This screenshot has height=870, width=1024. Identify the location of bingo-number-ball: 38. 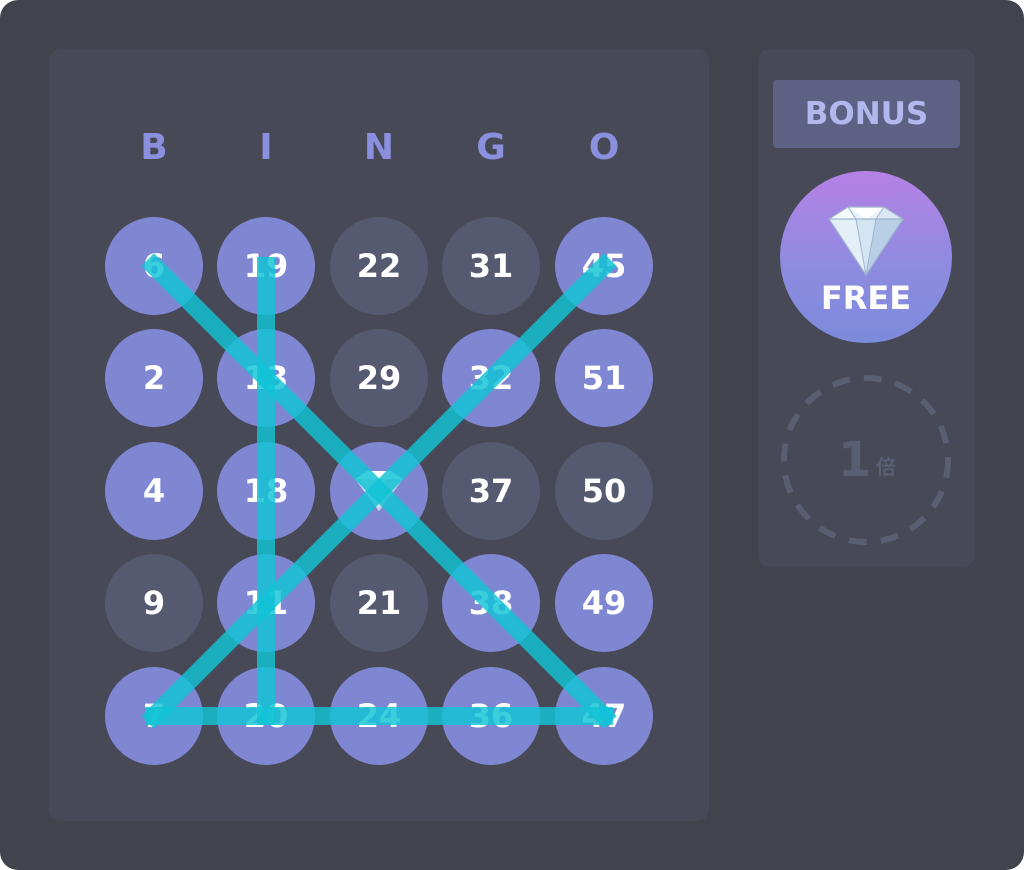
(491, 603).